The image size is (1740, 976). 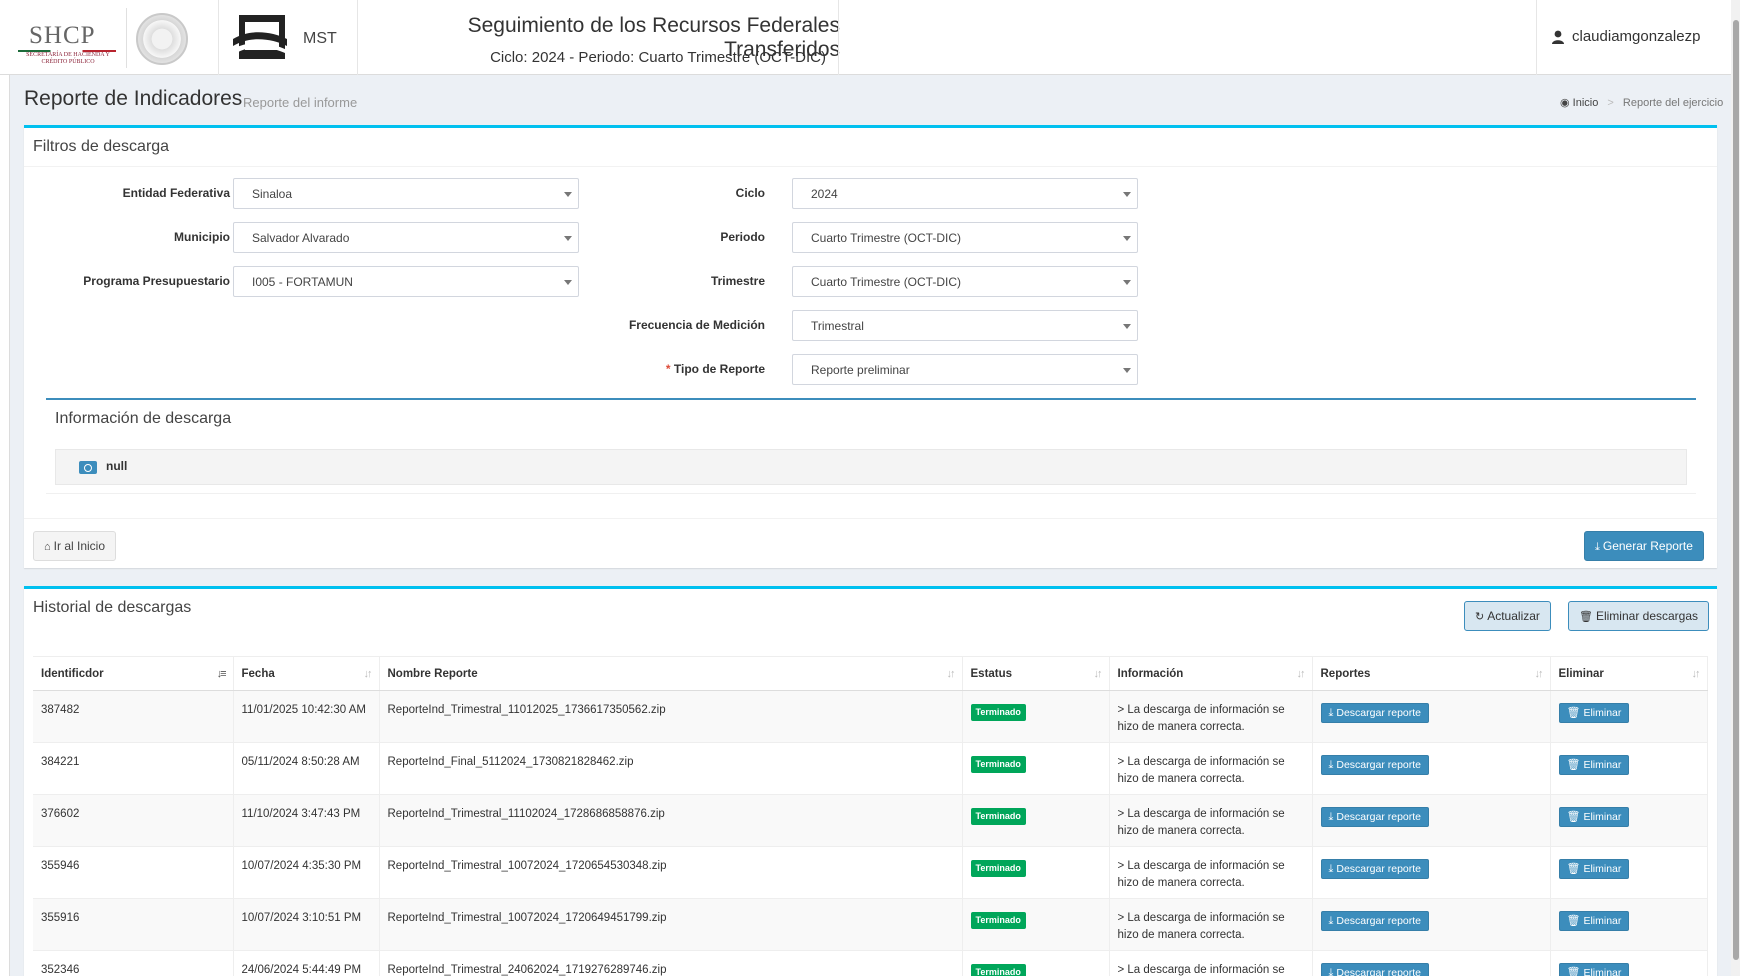 What do you see at coordinates (719, 369) in the screenshot?
I see `tipo-label-text: Tipo de Reporte` at bounding box center [719, 369].